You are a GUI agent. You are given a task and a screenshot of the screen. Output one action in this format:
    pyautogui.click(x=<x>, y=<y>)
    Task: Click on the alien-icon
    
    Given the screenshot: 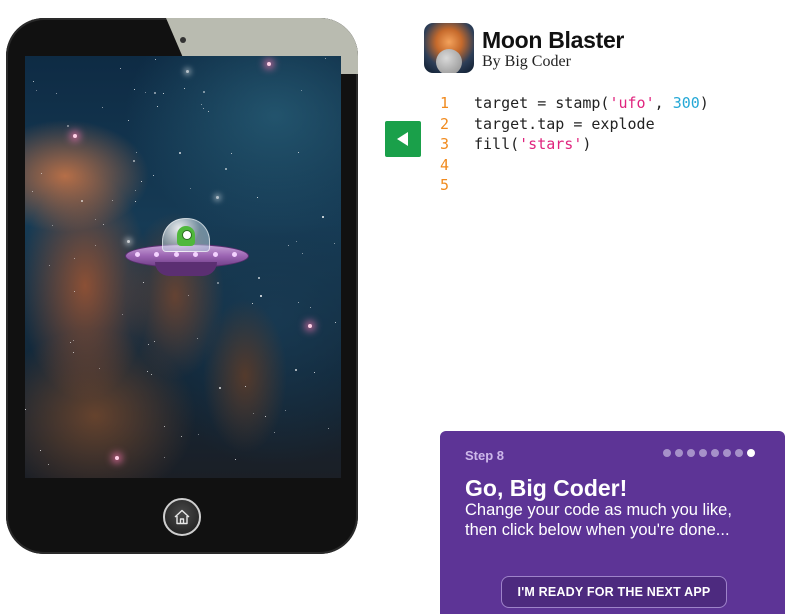 What is the action you would take?
    pyautogui.click(x=186, y=236)
    